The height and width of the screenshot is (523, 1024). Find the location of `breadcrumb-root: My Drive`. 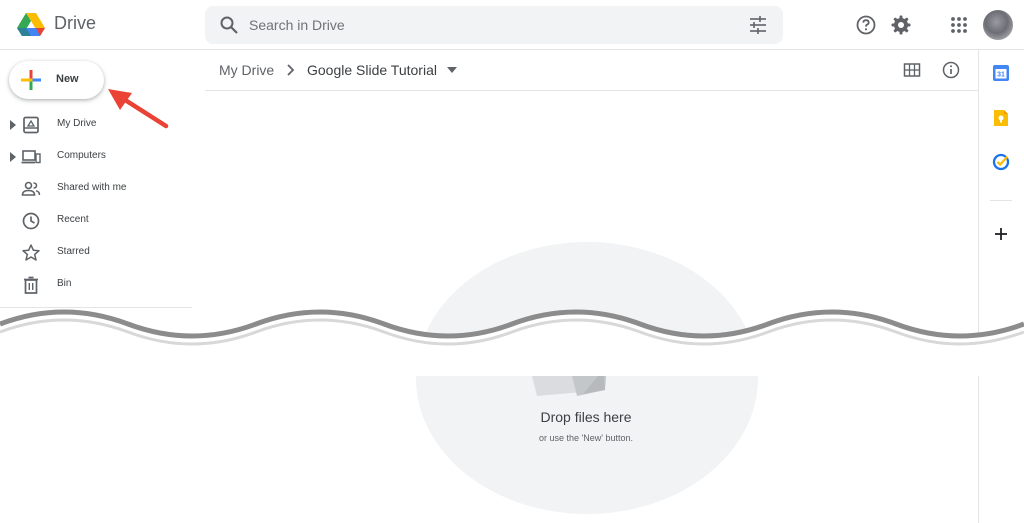

breadcrumb-root: My Drive is located at coordinates (246, 70).